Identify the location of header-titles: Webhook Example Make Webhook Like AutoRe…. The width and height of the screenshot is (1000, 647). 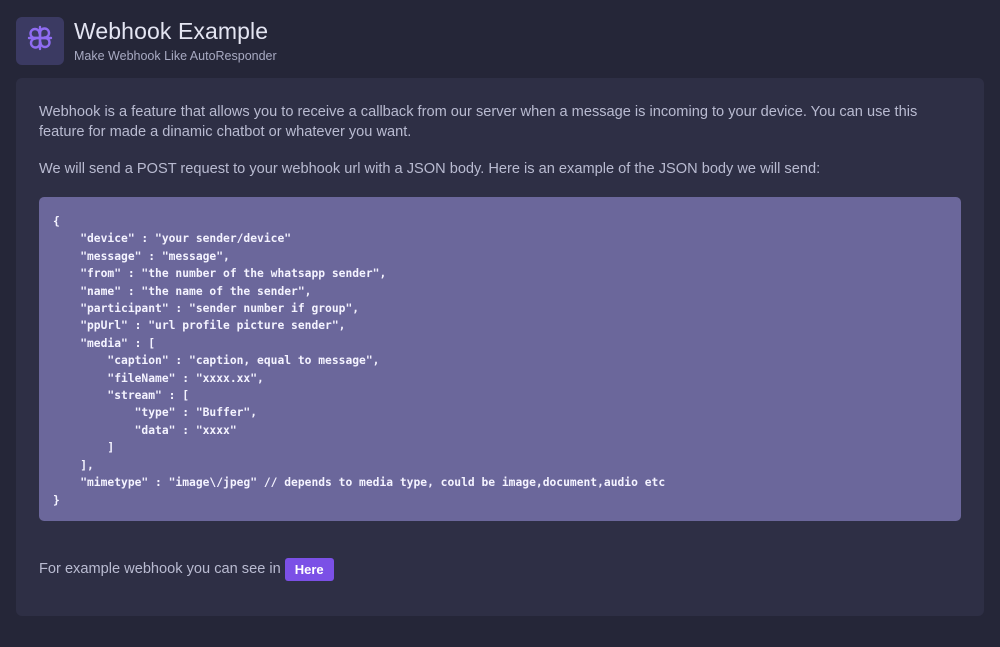
(175, 40).